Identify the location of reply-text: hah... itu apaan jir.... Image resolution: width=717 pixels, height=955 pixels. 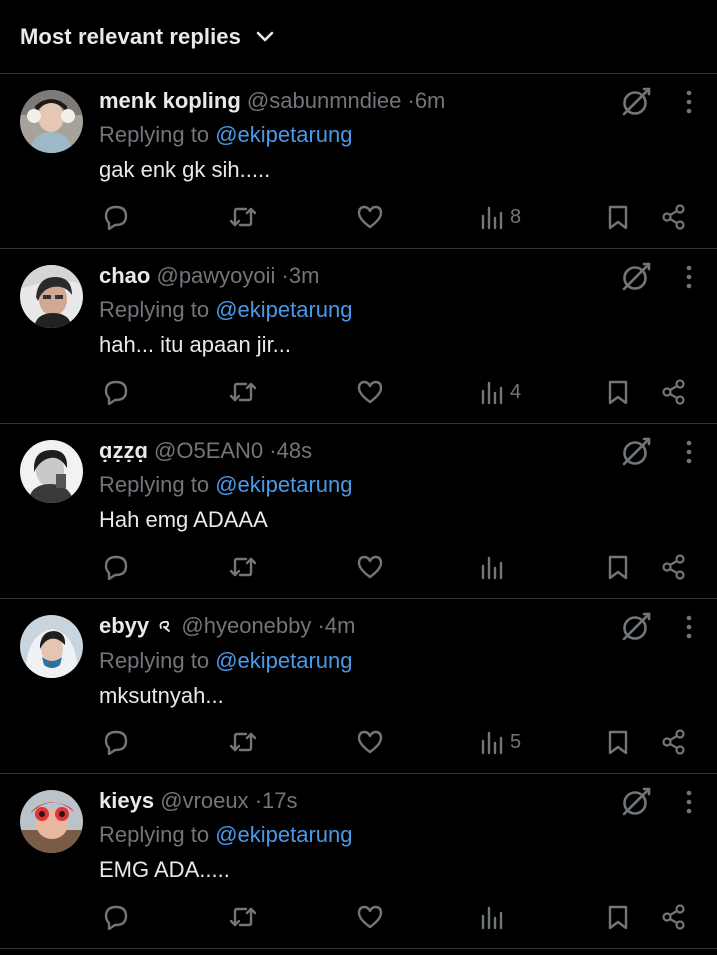
(195, 344).